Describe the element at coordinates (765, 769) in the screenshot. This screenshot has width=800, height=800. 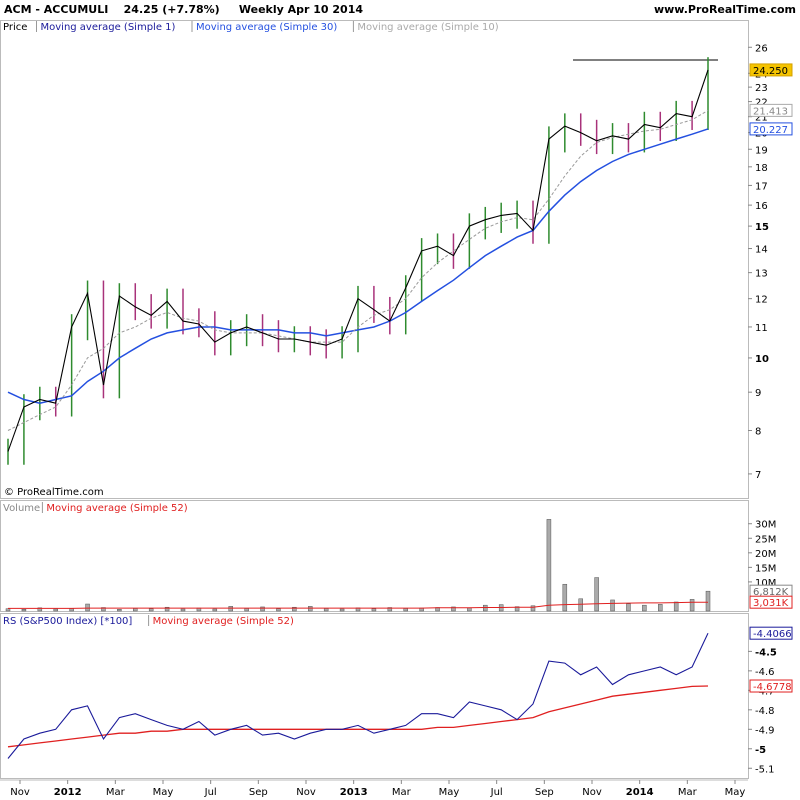
I see `rs-tick-label: -5.1` at that location.